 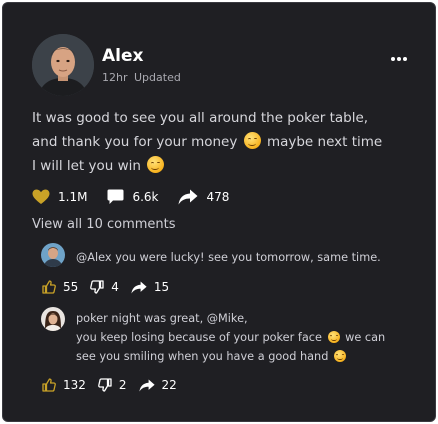 I want to click on reply-like-button: 55, so click(x=60, y=287).